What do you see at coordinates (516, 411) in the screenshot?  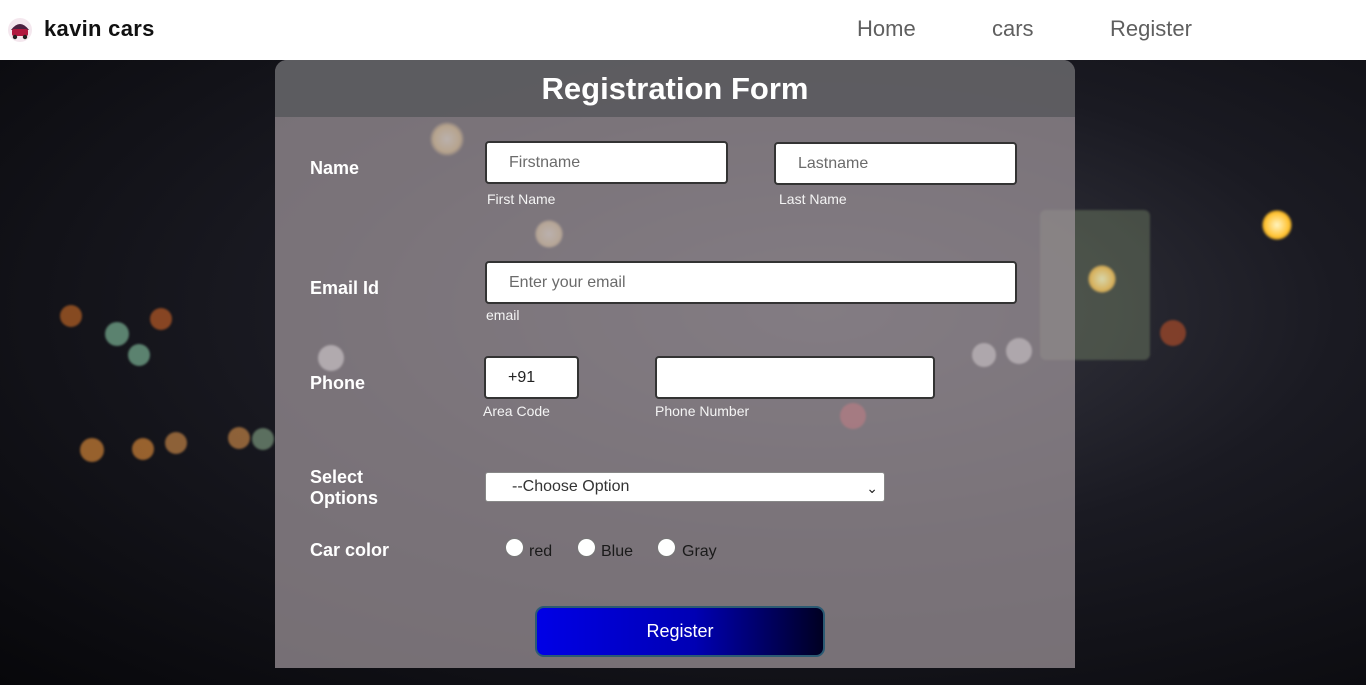 I see `area-code-caption: Area Code` at bounding box center [516, 411].